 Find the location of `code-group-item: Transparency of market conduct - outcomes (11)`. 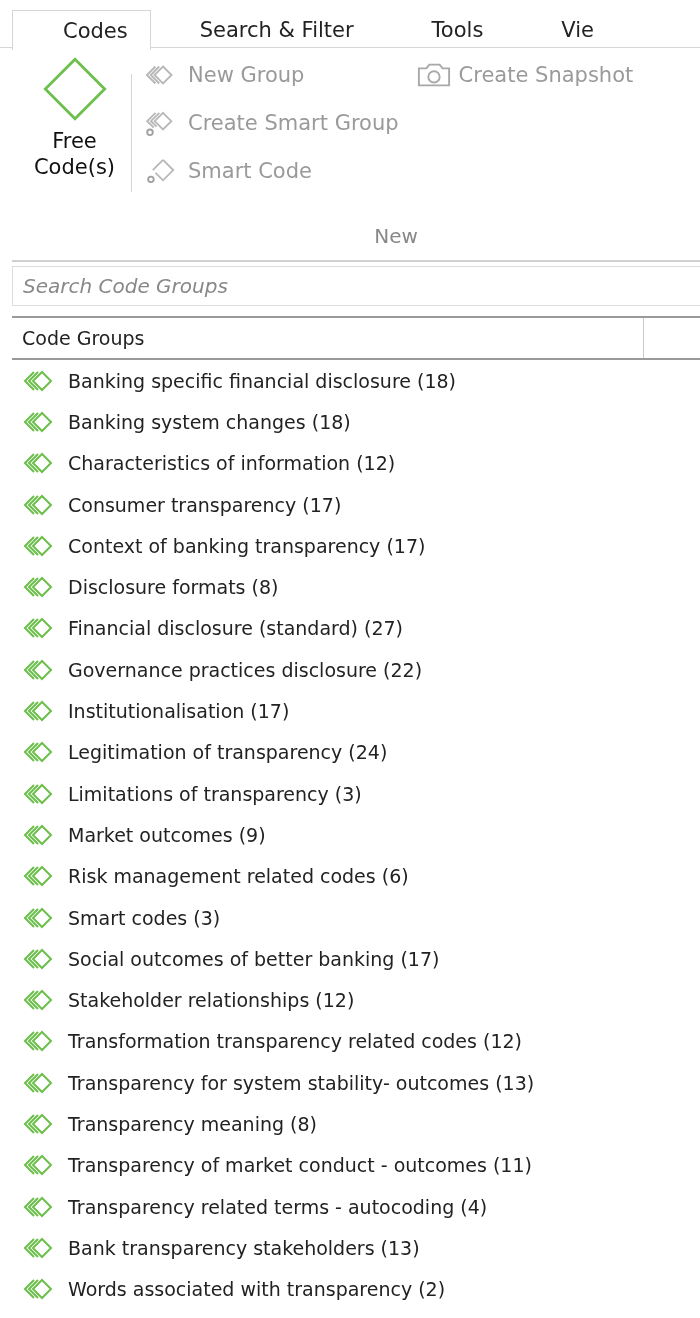

code-group-item: Transparency of market conduct - outcomes (11) is located at coordinates (356, 1165).